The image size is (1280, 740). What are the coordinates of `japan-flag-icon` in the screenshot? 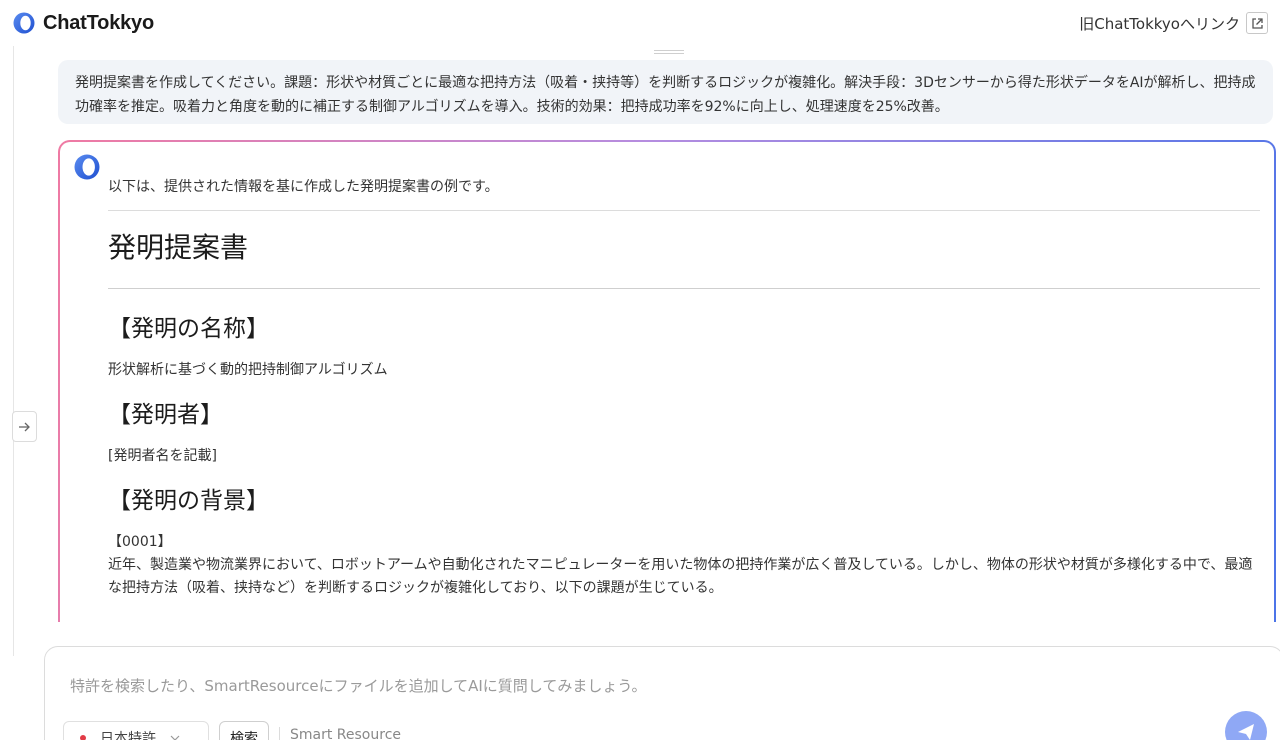 It's located at (83, 737).